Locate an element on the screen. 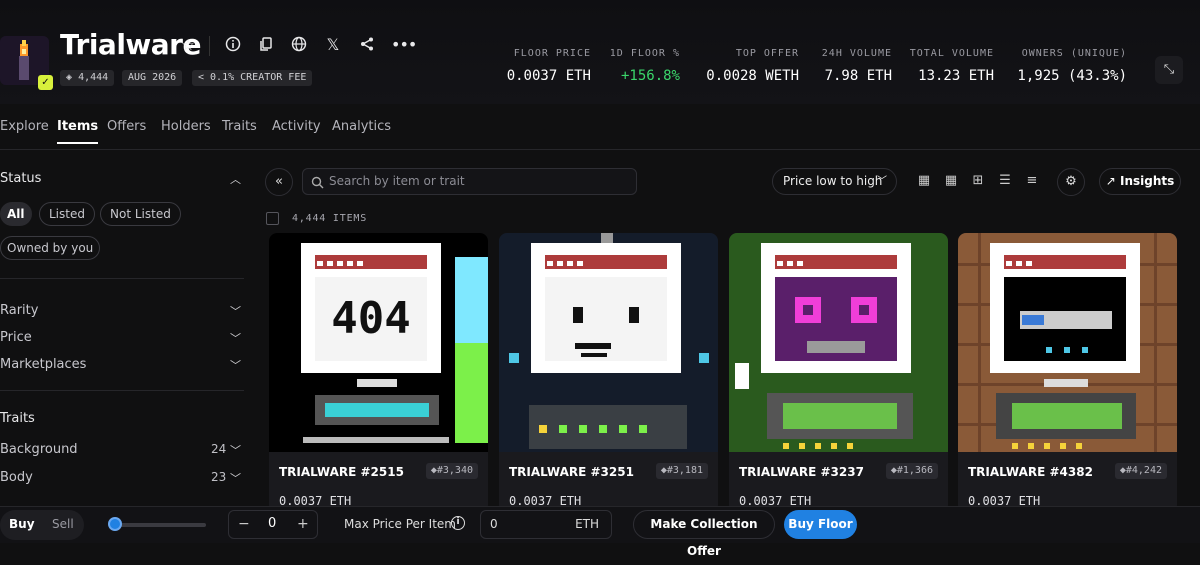 This screenshot has height=565, width=1200. stat-value: 0.0037 ETH is located at coordinates (548, 76).